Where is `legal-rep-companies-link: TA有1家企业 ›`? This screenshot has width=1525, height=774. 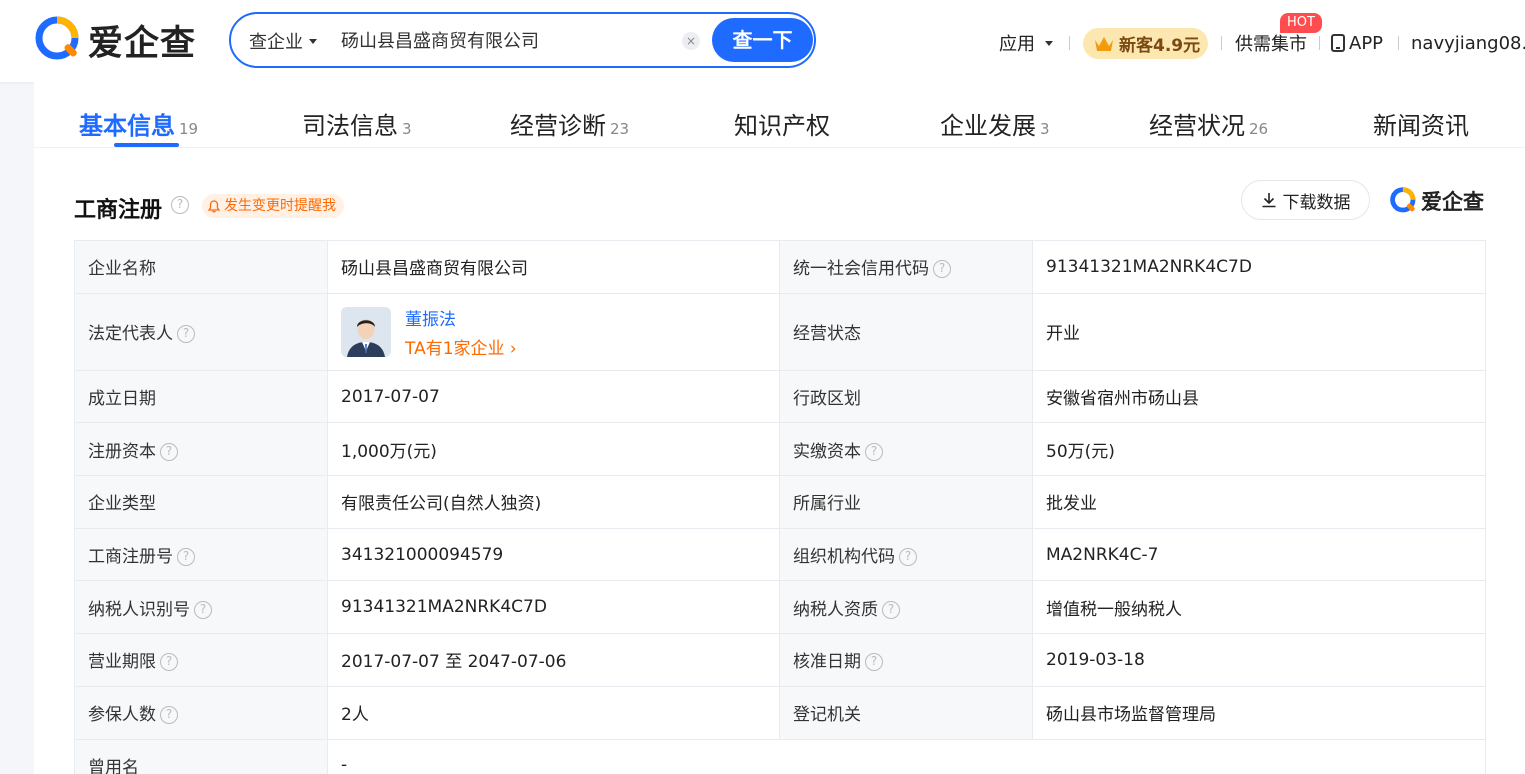
legal-rep-companies-link: TA有1家企业 › is located at coordinates (461, 346).